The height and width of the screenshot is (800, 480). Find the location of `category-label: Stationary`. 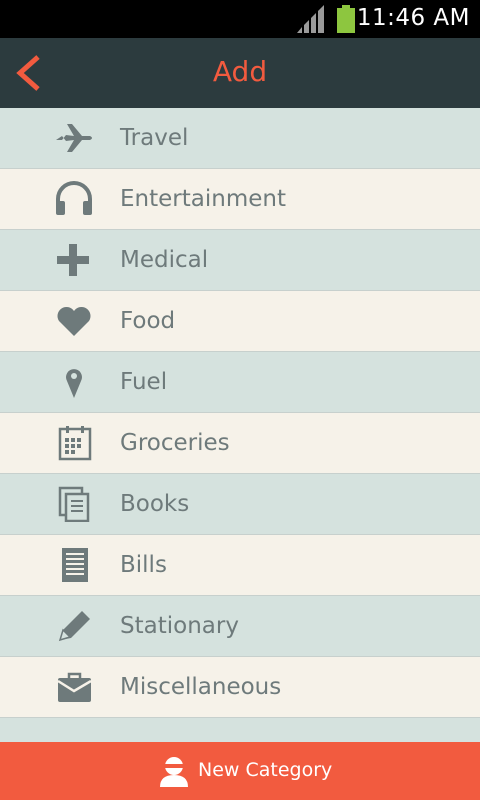

category-label: Stationary is located at coordinates (179, 626).